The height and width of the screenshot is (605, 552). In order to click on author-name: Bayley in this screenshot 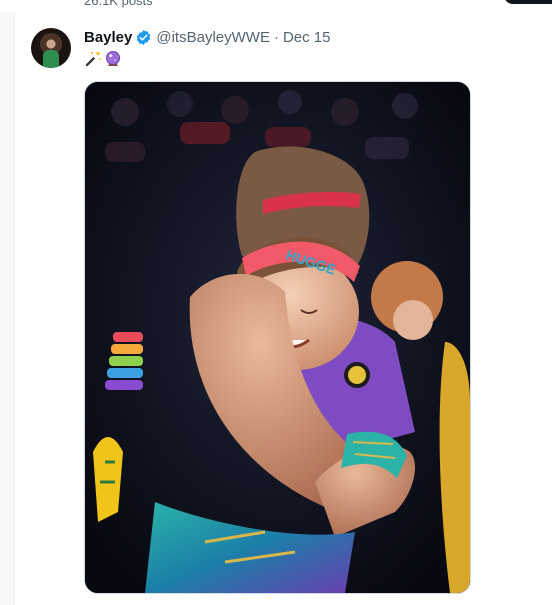, I will do `click(108, 37)`.